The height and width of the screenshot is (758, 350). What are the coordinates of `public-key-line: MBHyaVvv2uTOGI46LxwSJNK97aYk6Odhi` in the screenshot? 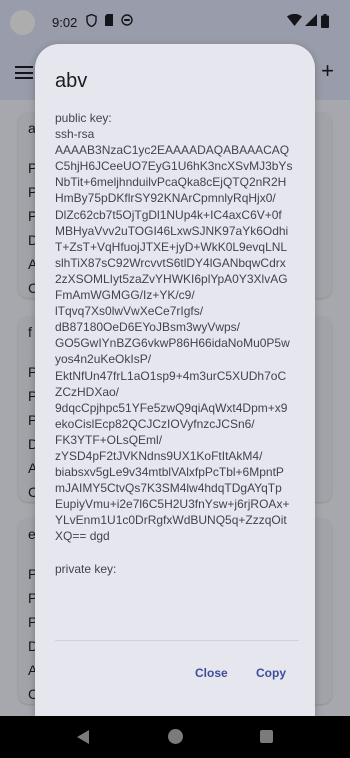 It's located at (172, 230).